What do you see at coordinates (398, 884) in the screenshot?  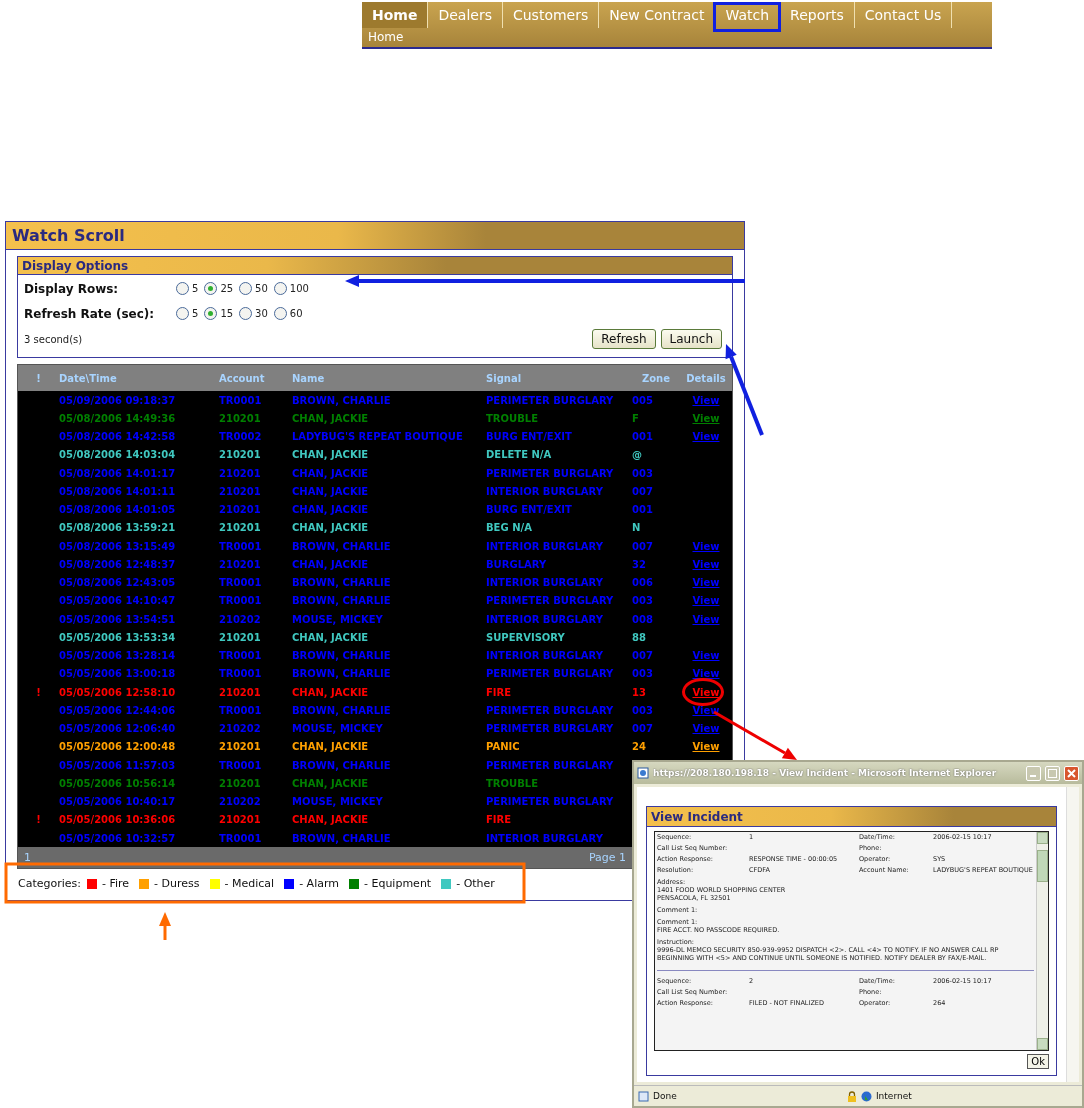 I see `legend-text: - Equipment` at bounding box center [398, 884].